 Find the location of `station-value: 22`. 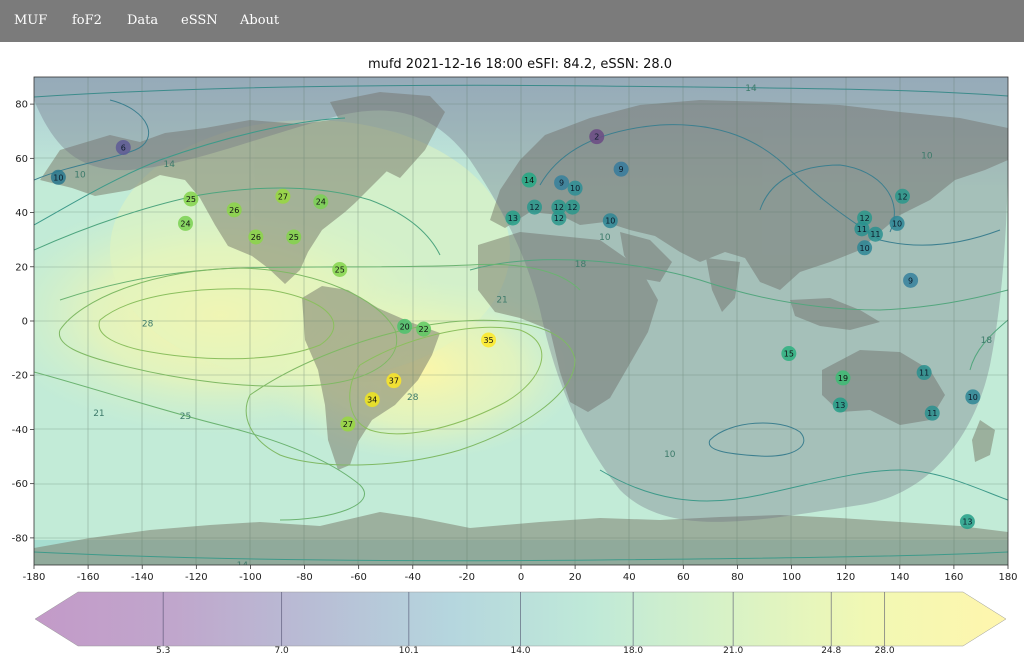

station-value: 22 is located at coordinates (424, 329).